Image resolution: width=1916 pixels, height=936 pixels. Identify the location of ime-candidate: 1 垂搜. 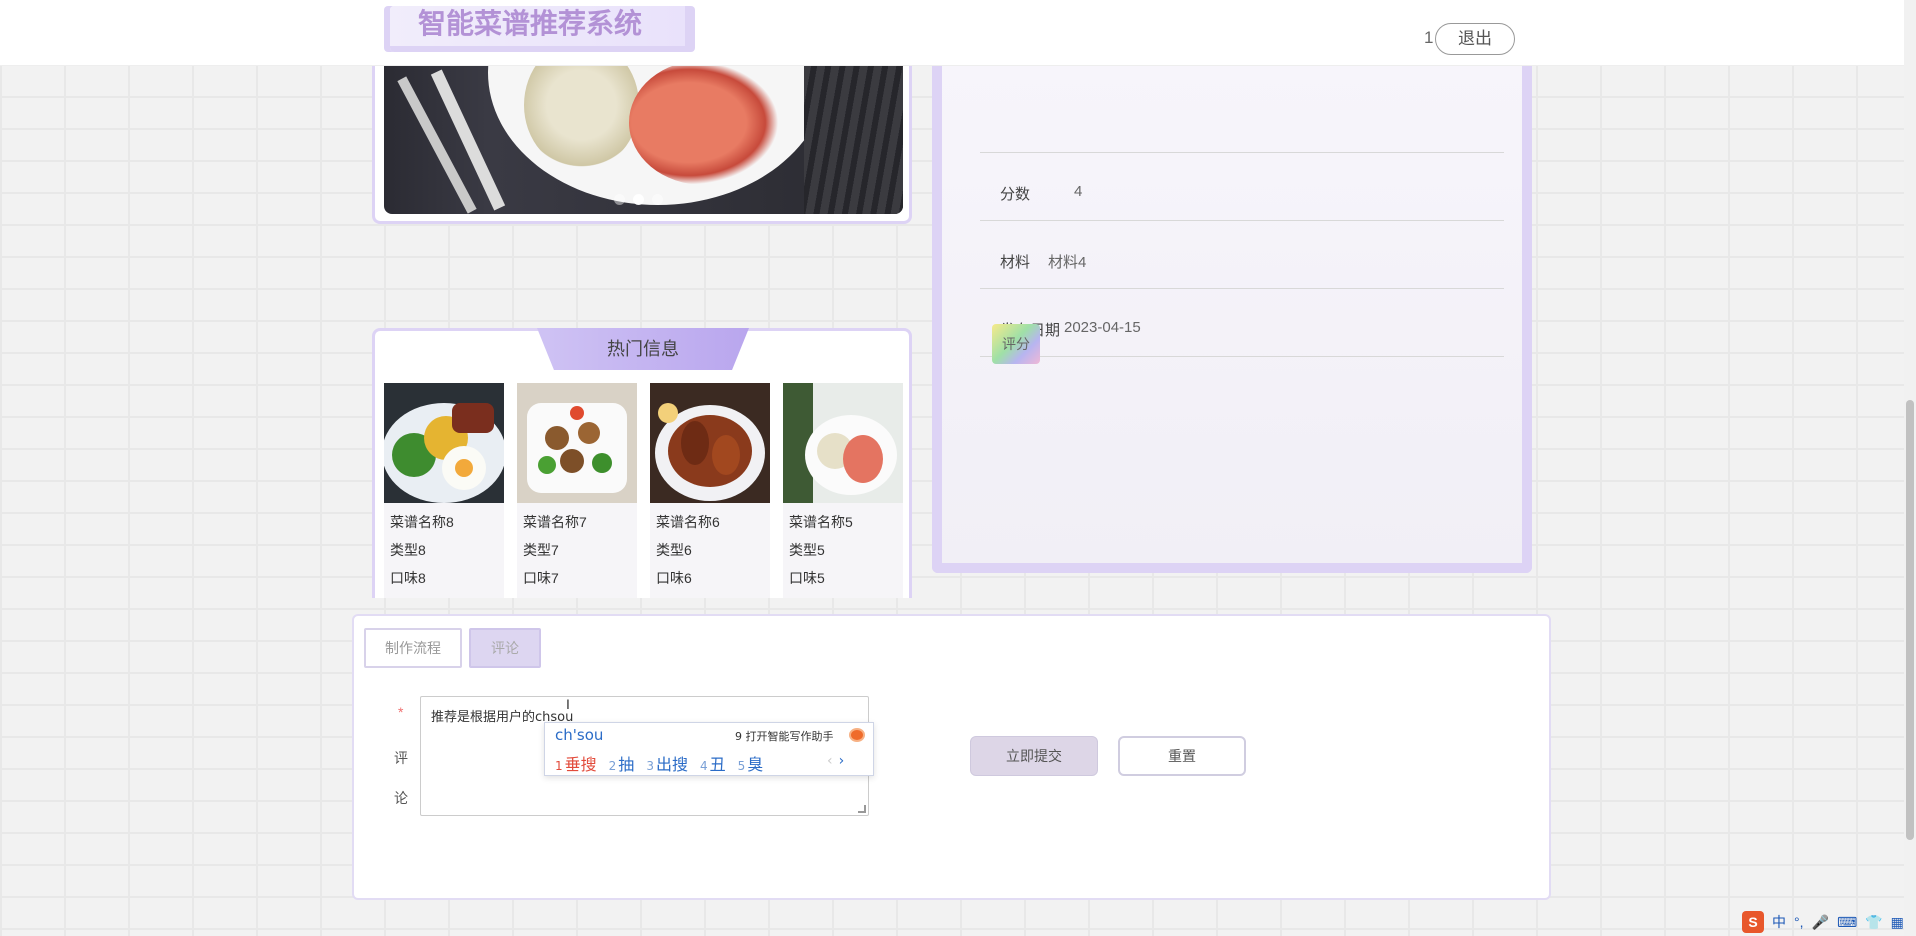
(576, 763).